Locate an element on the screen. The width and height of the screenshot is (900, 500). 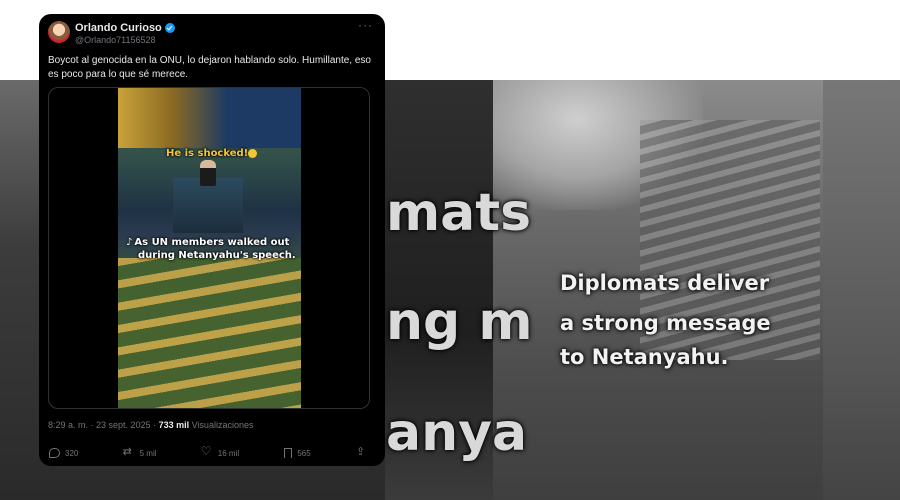
tiktok-icon: ♪ is located at coordinates (129, 242).